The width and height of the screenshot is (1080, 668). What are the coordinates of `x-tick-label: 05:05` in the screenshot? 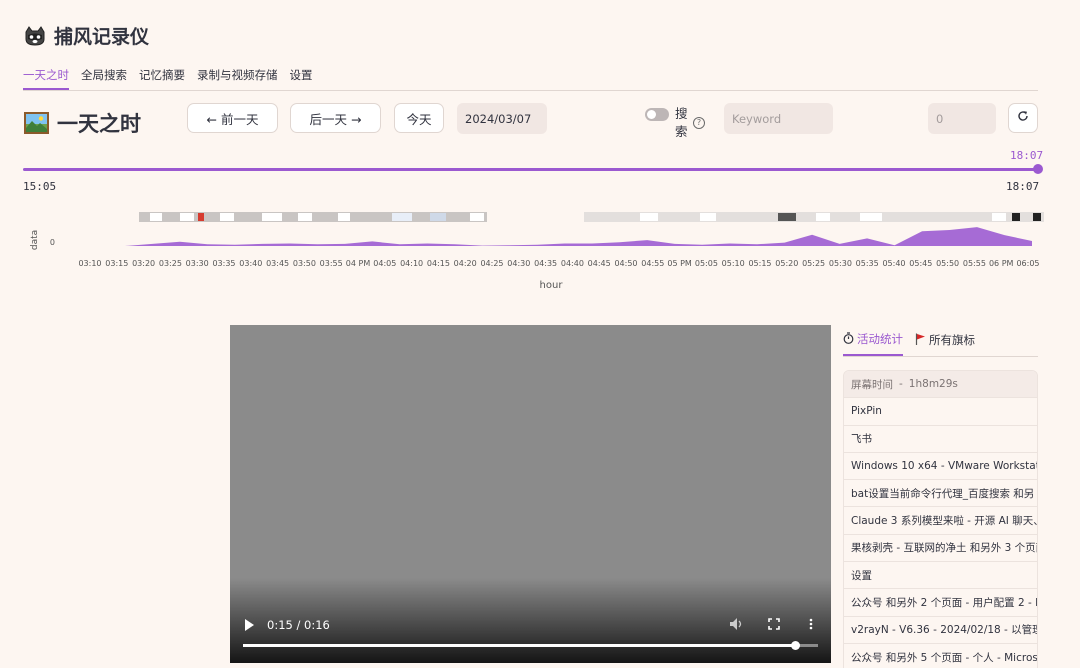 It's located at (706, 263).